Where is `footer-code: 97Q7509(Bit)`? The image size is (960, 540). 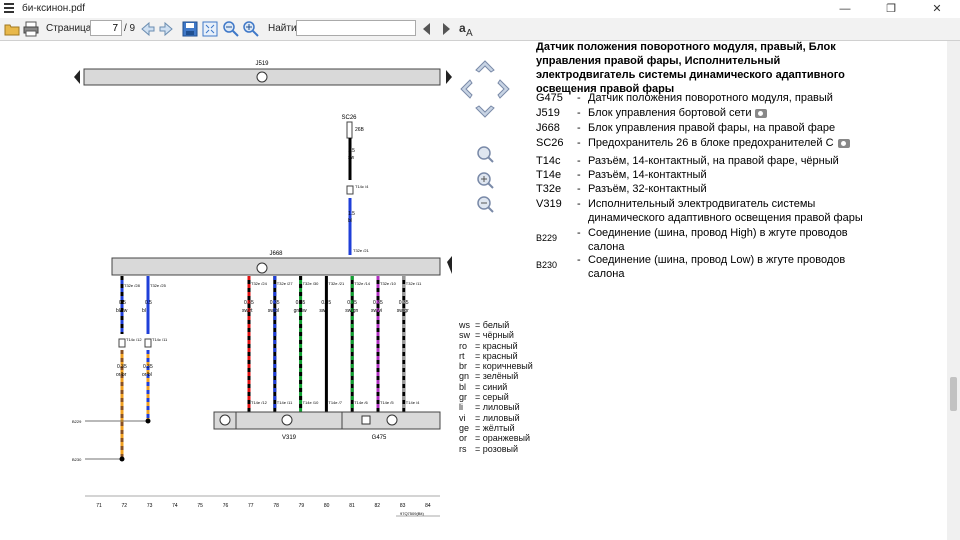
footer-code: 97Q7509(Bit) is located at coordinates (412, 513).